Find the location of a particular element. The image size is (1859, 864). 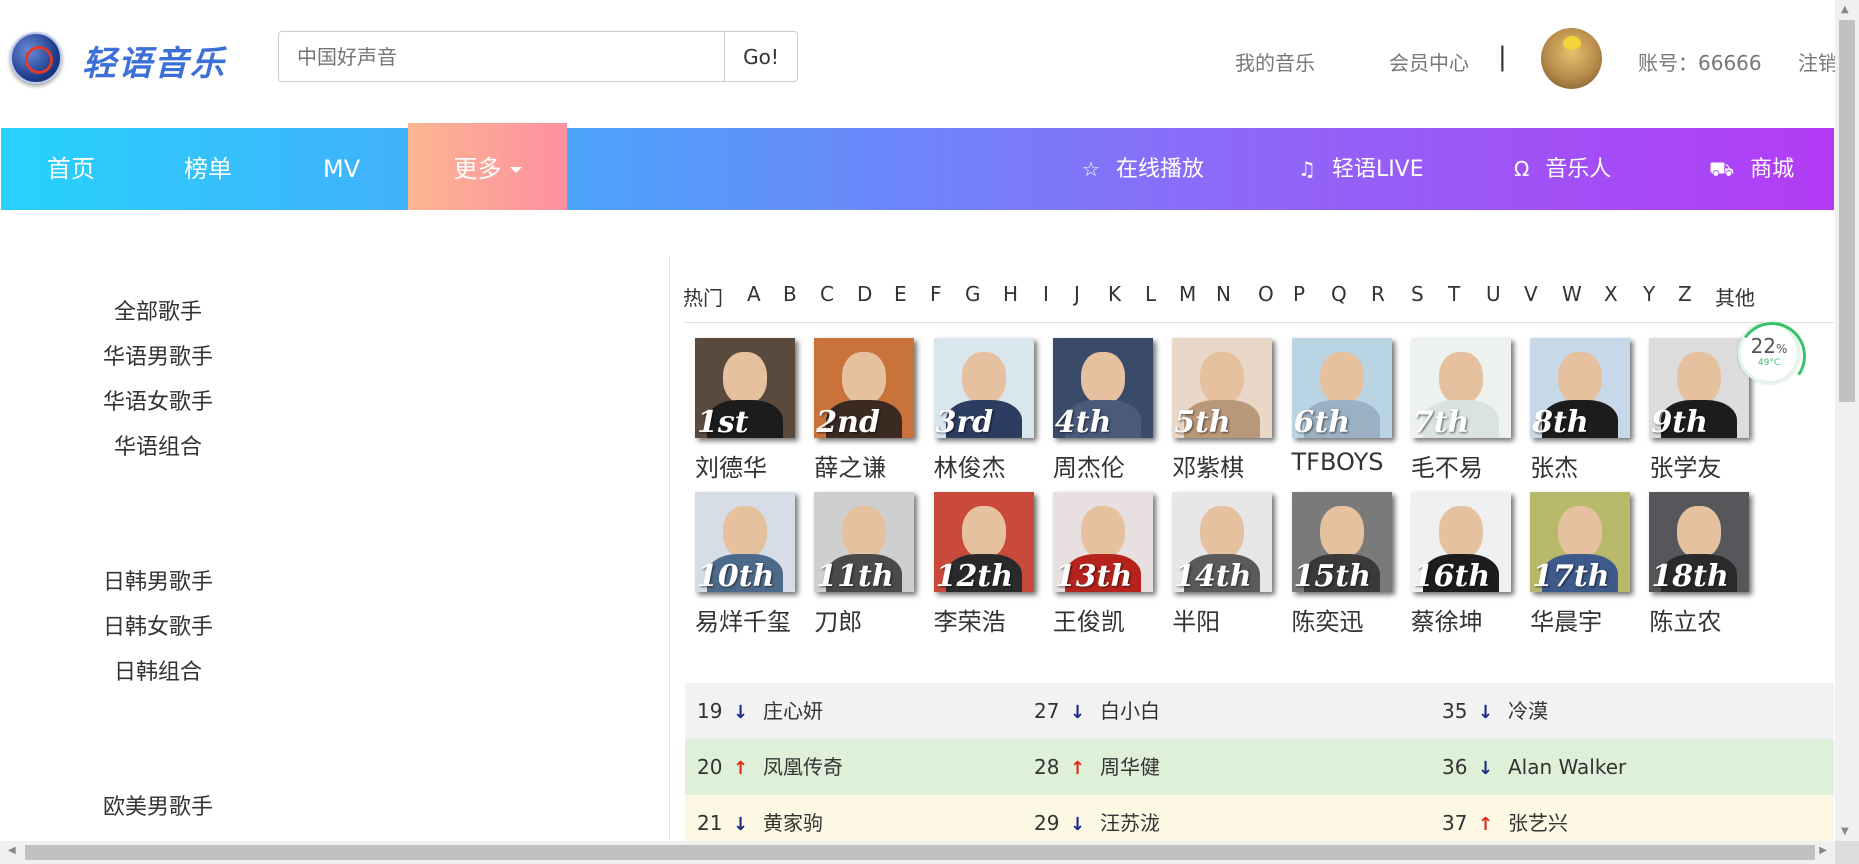

scroll-right-icon: ▶ is located at coordinates (1823, 850).